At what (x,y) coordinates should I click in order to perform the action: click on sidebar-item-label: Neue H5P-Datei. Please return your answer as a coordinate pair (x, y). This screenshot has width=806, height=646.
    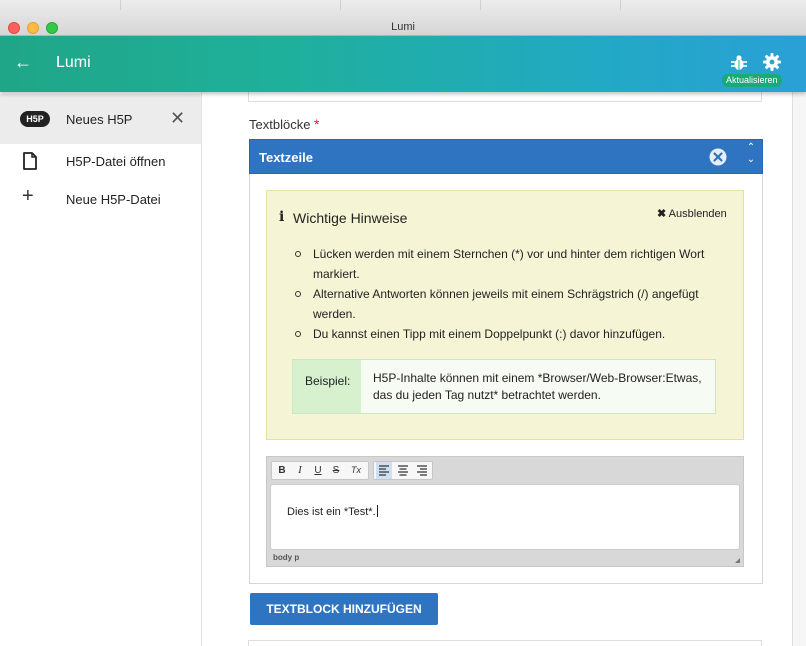
    Looking at the image, I should click on (113, 199).